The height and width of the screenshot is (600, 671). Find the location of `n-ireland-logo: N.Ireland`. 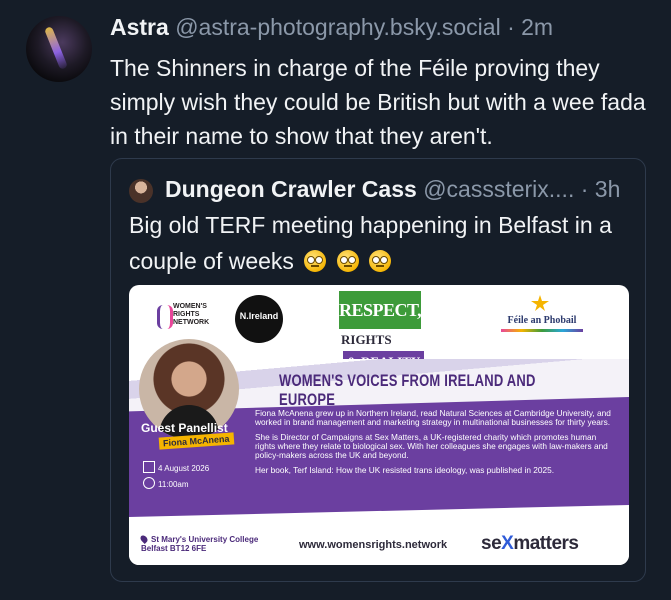

n-ireland-logo: N.Ireland is located at coordinates (259, 319).